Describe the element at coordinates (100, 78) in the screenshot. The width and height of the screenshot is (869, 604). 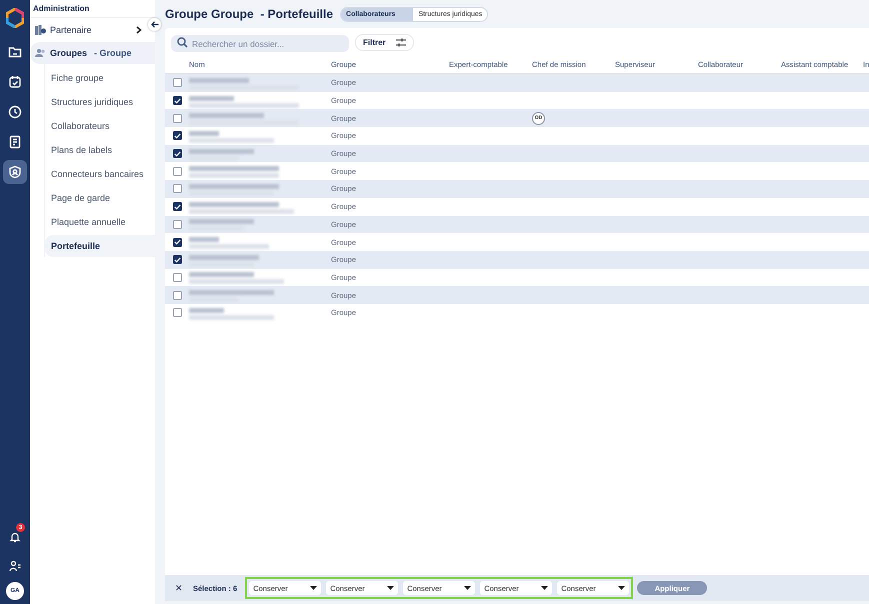
I see `sidebar-item: Fiche groupe` at that location.